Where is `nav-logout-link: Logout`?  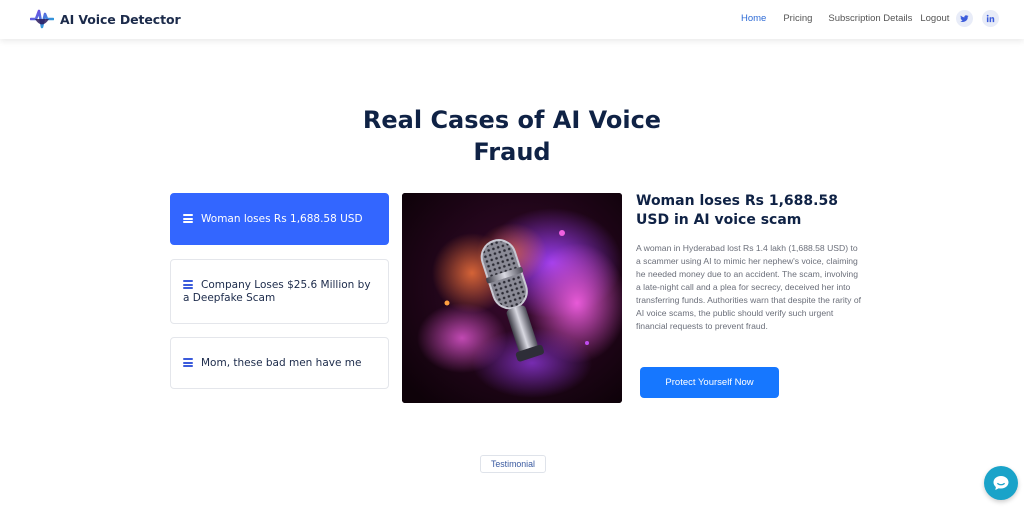
nav-logout-link: Logout is located at coordinates (934, 18).